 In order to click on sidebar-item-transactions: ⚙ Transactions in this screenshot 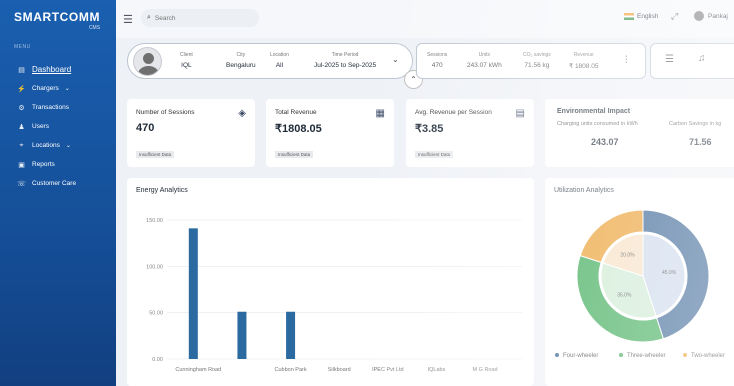, I will do `click(58, 107)`.